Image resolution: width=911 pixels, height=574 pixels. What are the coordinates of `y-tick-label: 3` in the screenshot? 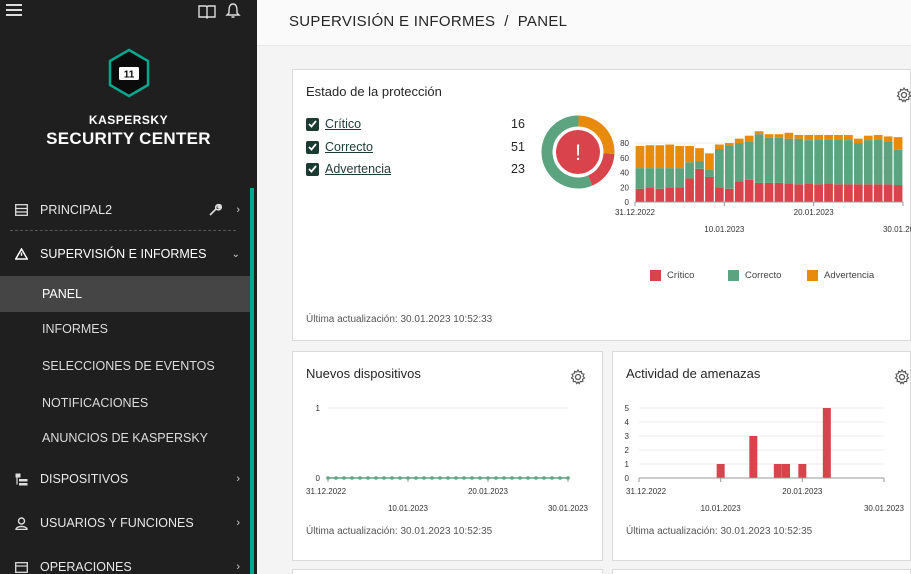 It's located at (627, 436).